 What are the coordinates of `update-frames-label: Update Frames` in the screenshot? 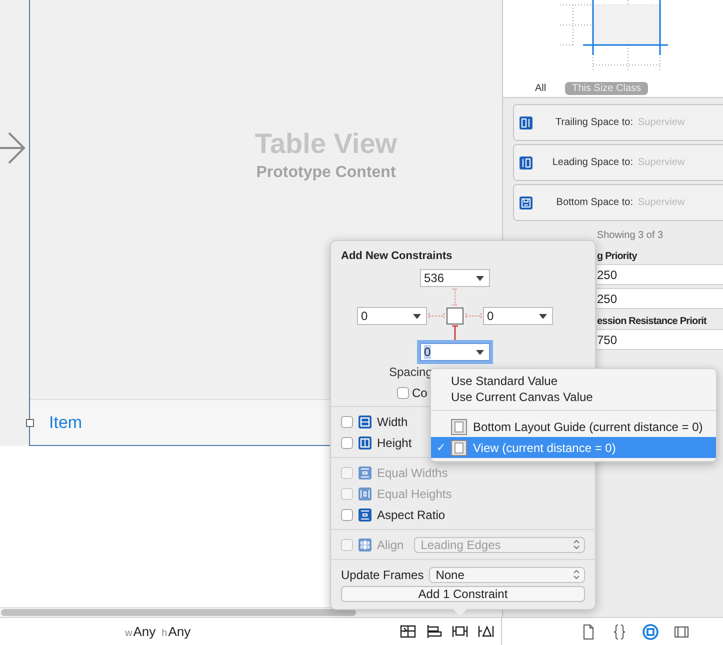 It's located at (382, 575).